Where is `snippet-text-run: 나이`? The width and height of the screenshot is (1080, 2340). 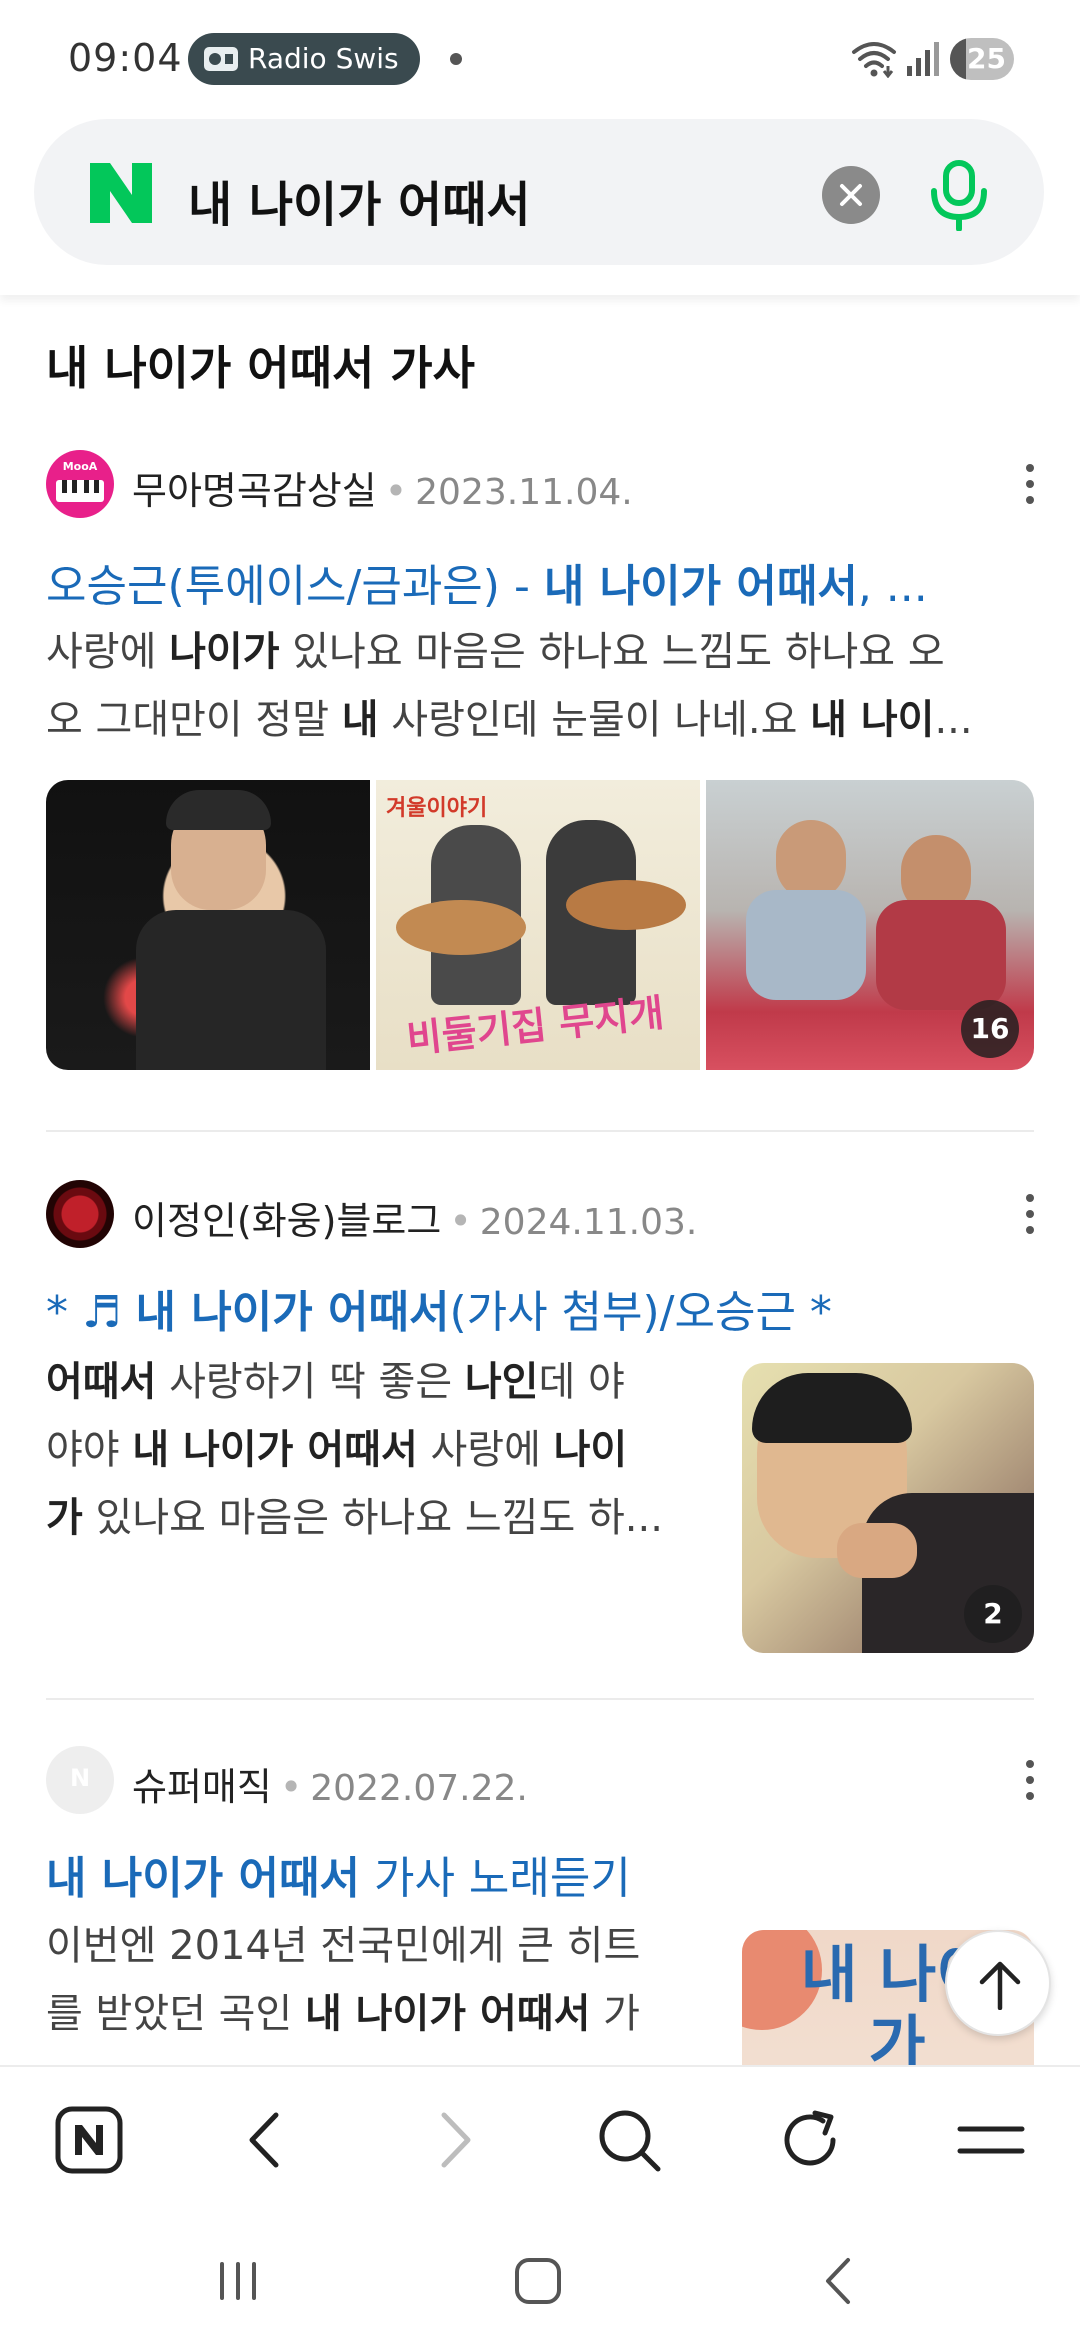
snippet-text-run: 나이 is located at coordinates (590, 1450).